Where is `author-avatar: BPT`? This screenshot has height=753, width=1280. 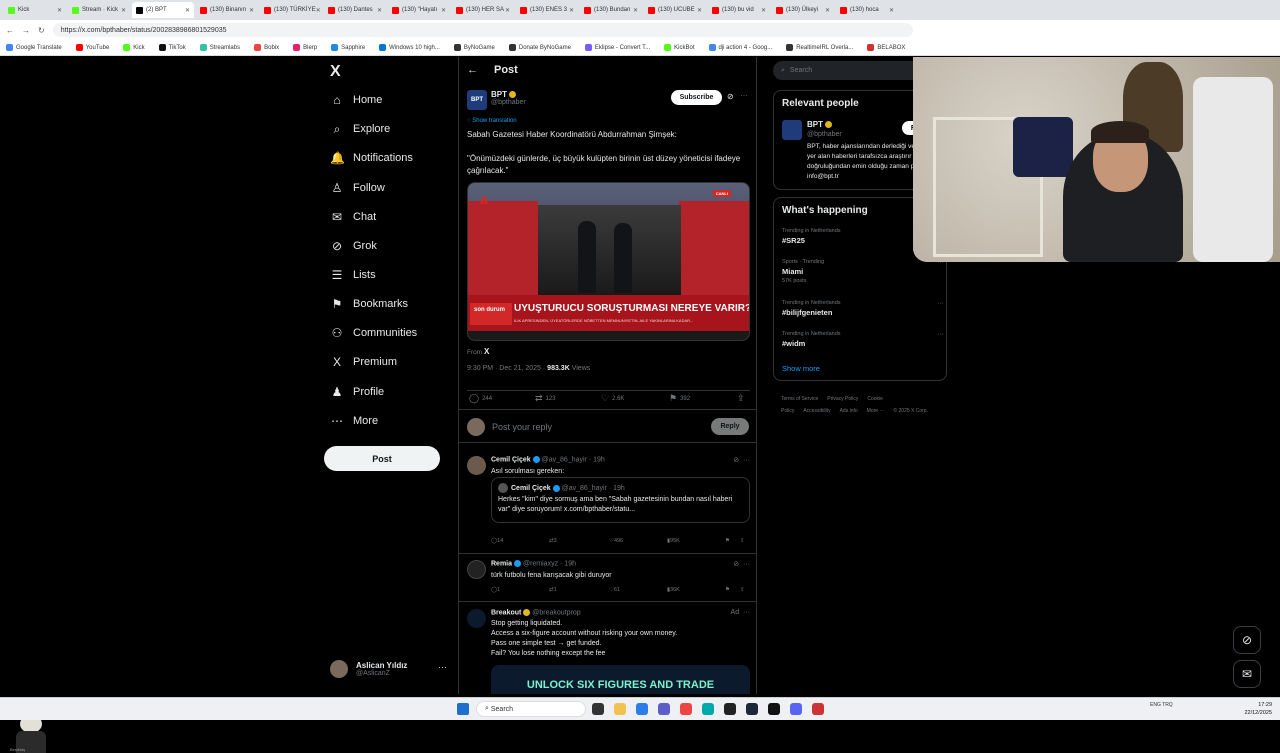
author-avatar: BPT is located at coordinates (477, 100).